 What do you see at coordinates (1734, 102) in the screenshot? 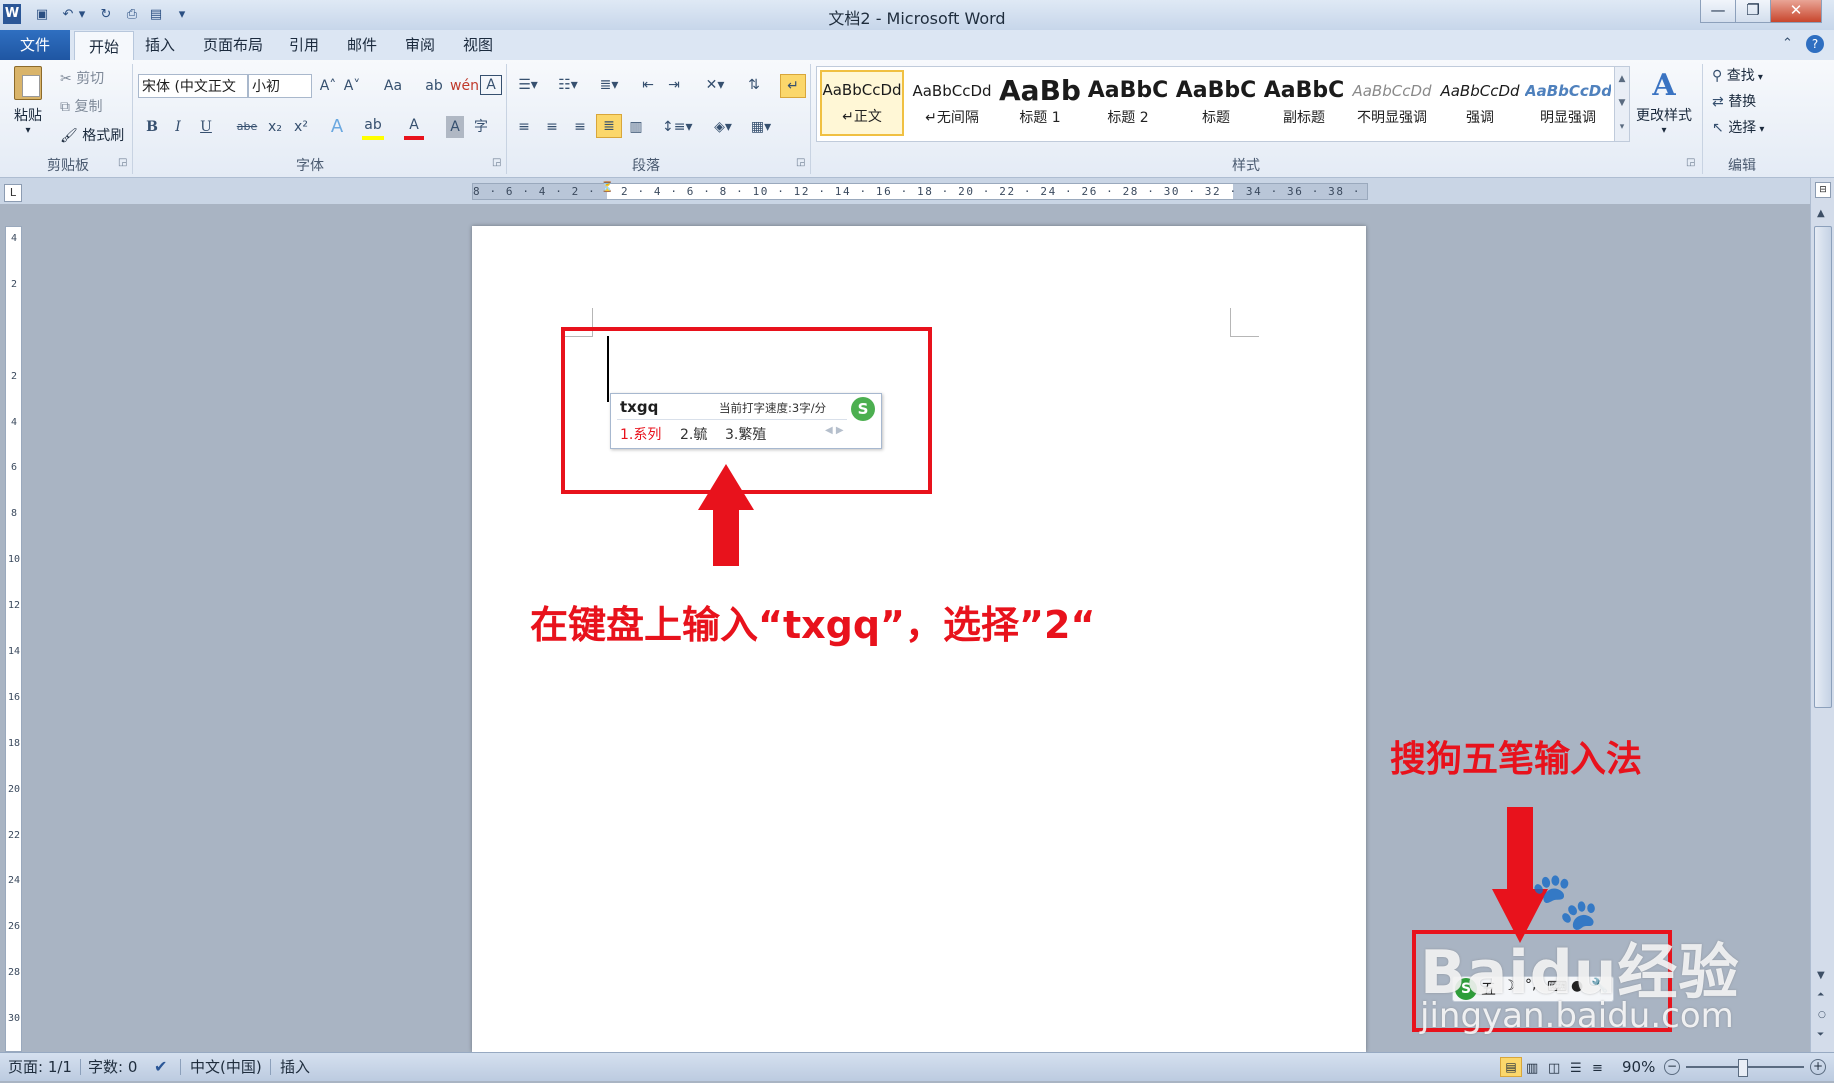
I see `replace-button: ⇄ 替换` at bounding box center [1734, 102].